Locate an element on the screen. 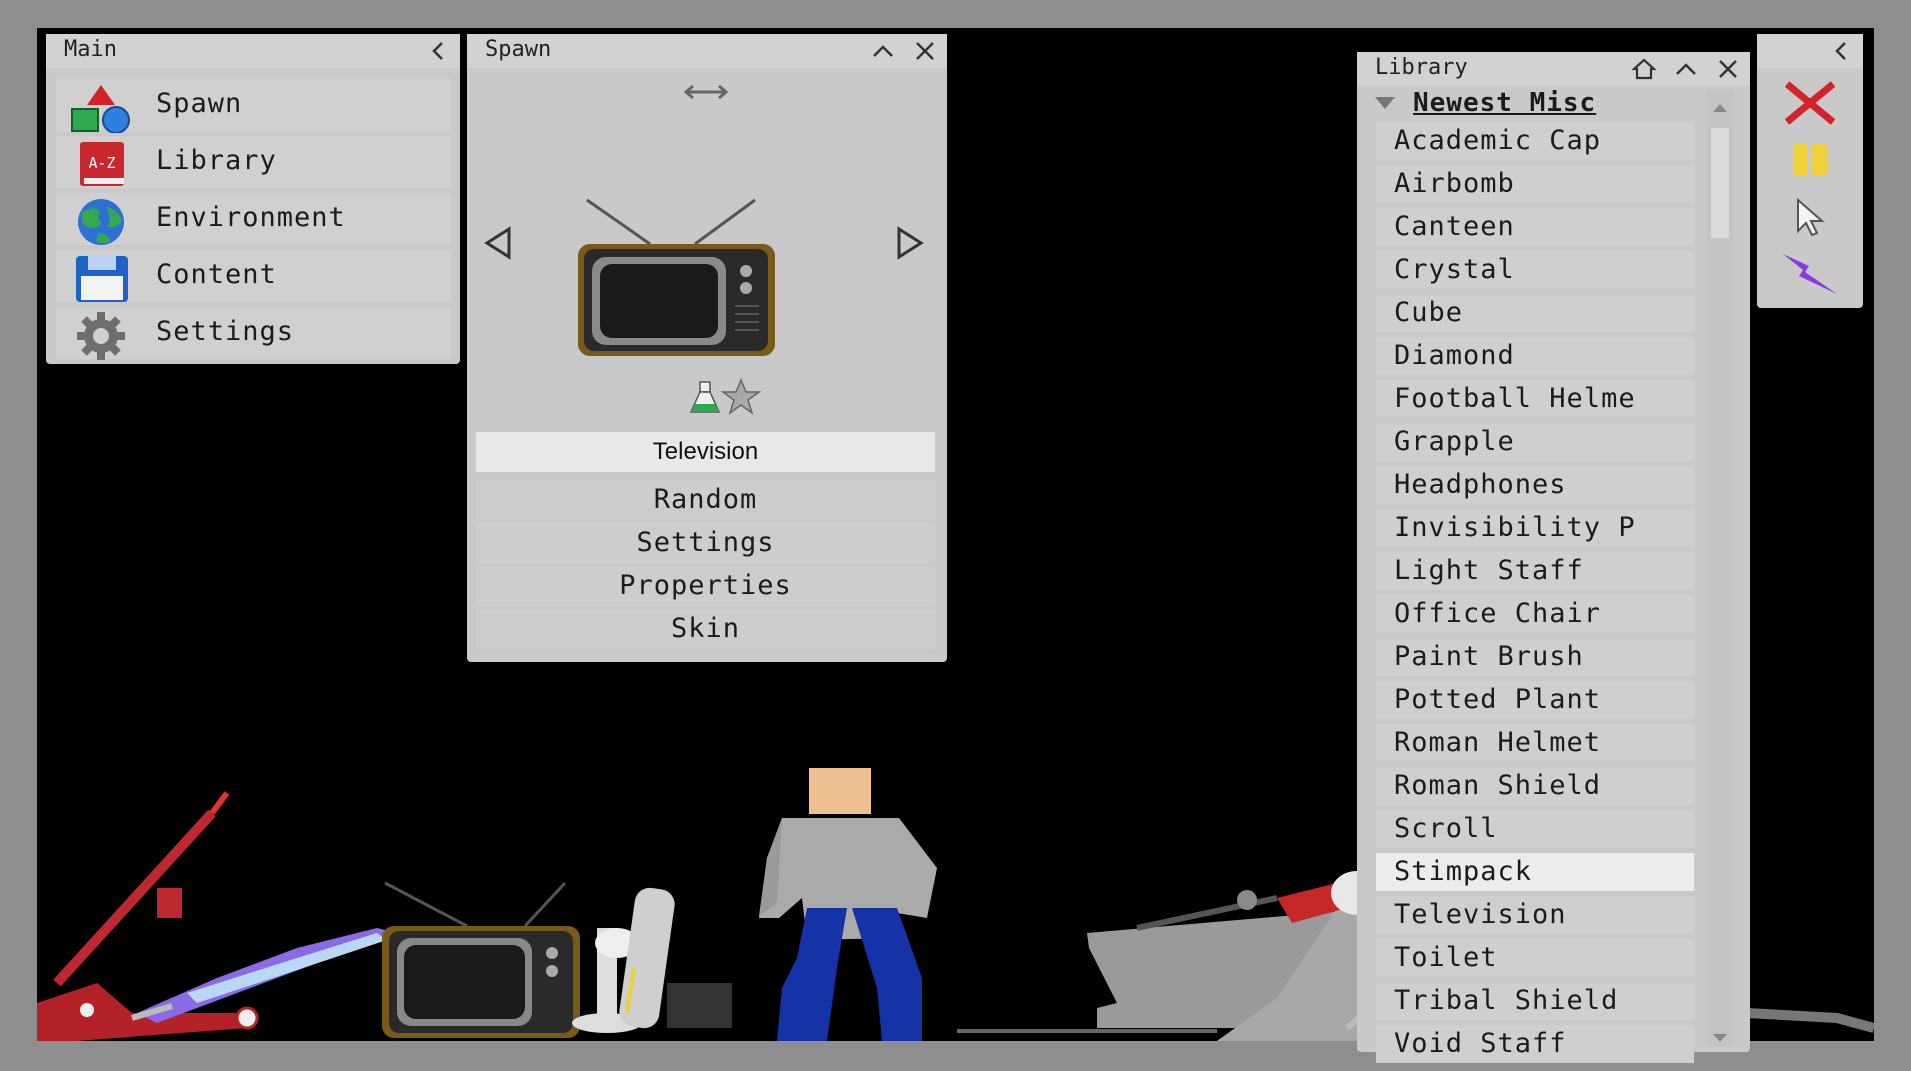 The image size is (1911, 1071). list-item-selected: Stimpack is located at coordinates (1535, 872).